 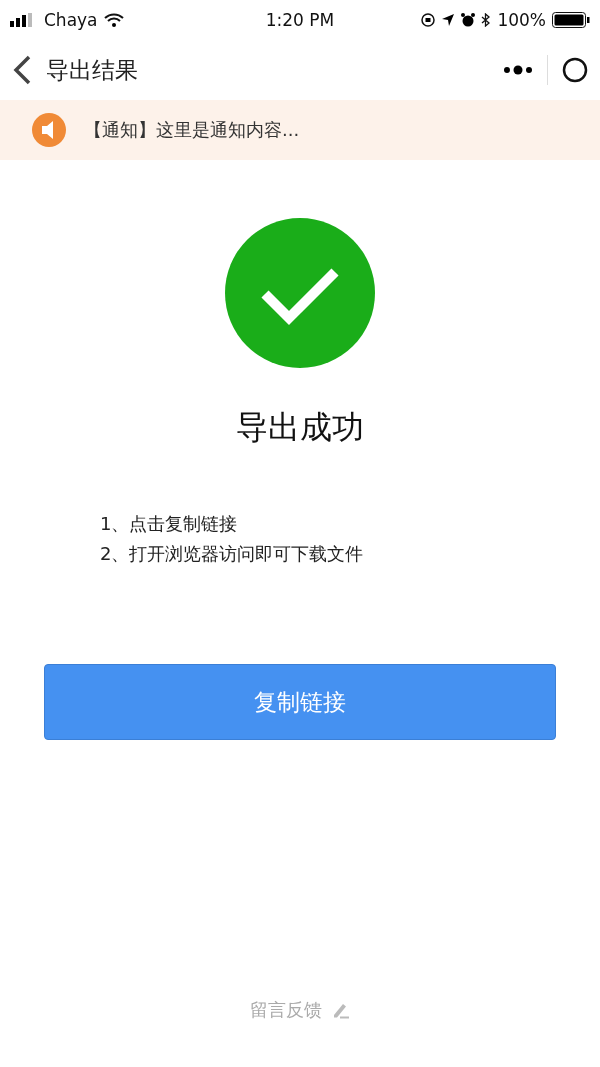 What do you see at coordinates (286, 1010) in the screenshot?
I see `feedback-link: 留言反馈` at bounding box center [286, 1010].